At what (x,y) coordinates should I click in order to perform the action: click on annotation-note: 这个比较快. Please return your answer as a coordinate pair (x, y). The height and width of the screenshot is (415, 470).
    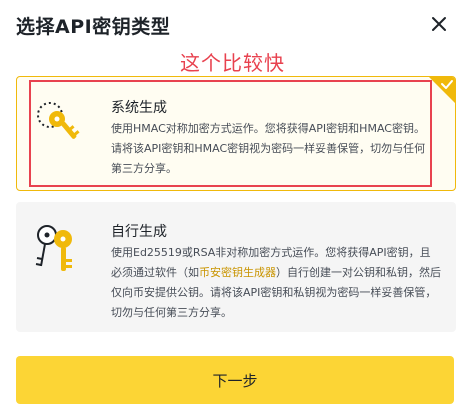
    Looking at the image, I should click on (232, 63).